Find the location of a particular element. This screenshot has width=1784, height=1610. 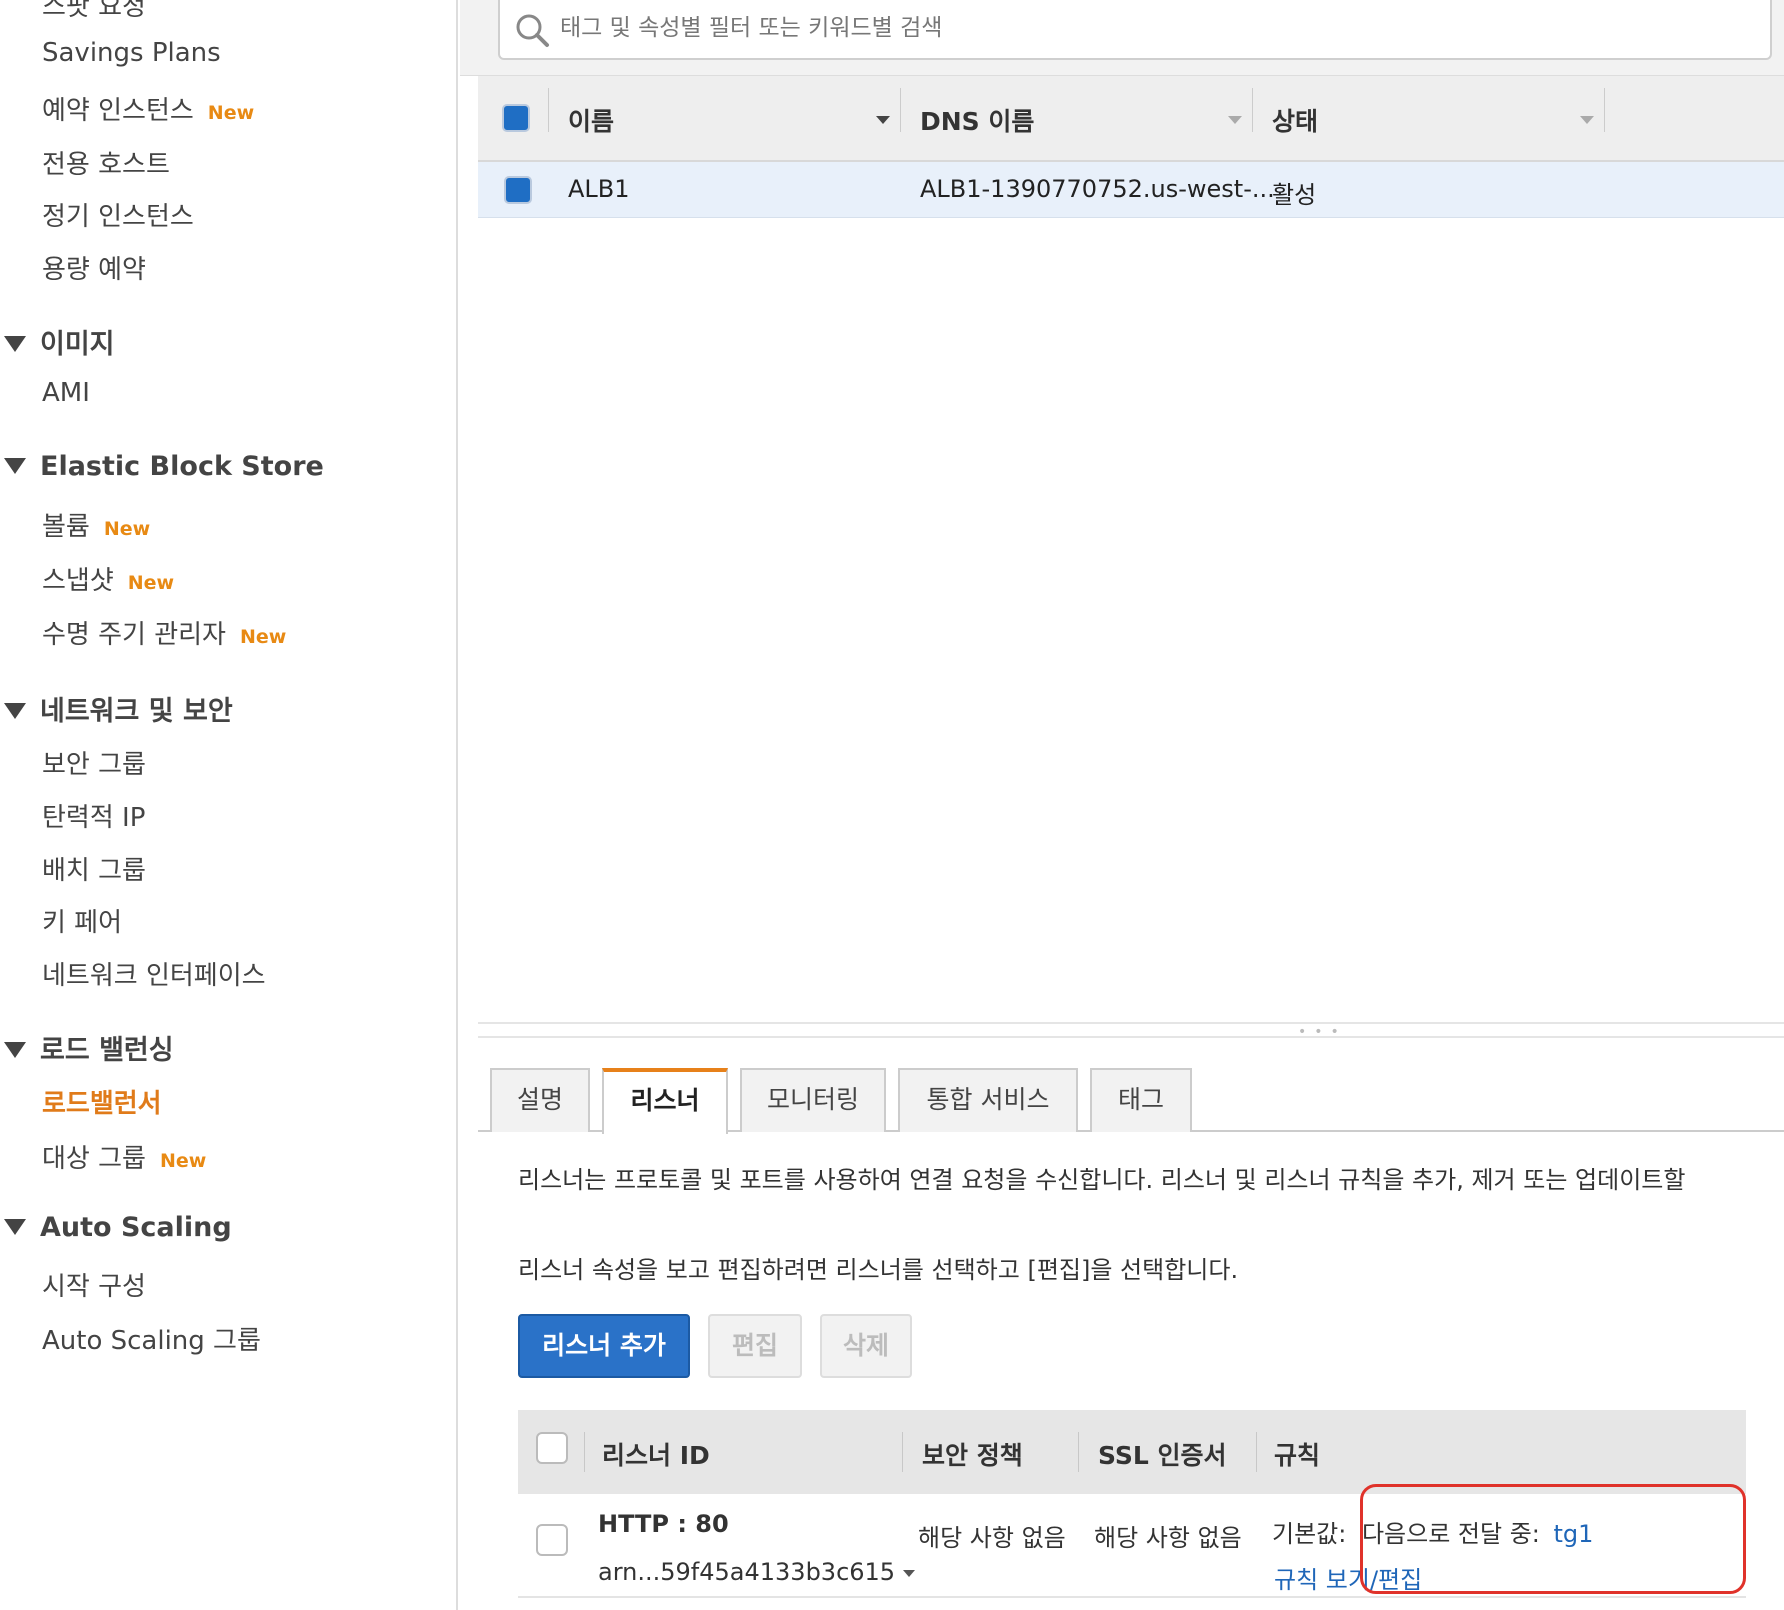

table-row: ALB1 ALB1-1390770752.us-west-... 활성 is located at coordinates (1131, 190).